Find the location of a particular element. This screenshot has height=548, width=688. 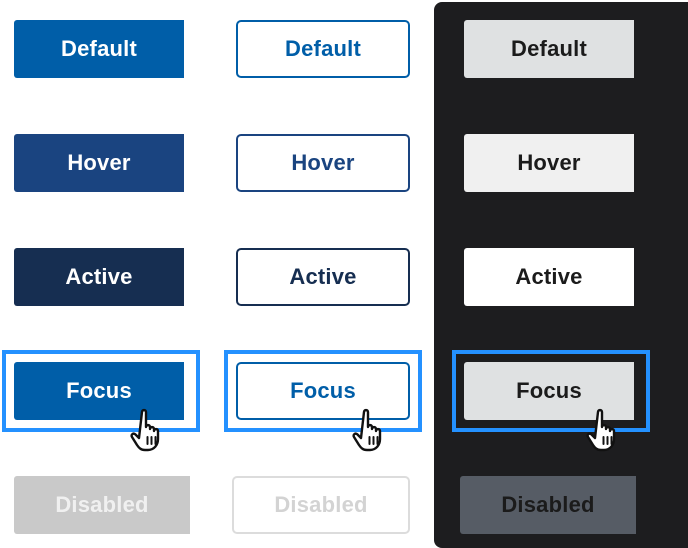

outline-hover-button: Hover is located at coordinates (323, 163).